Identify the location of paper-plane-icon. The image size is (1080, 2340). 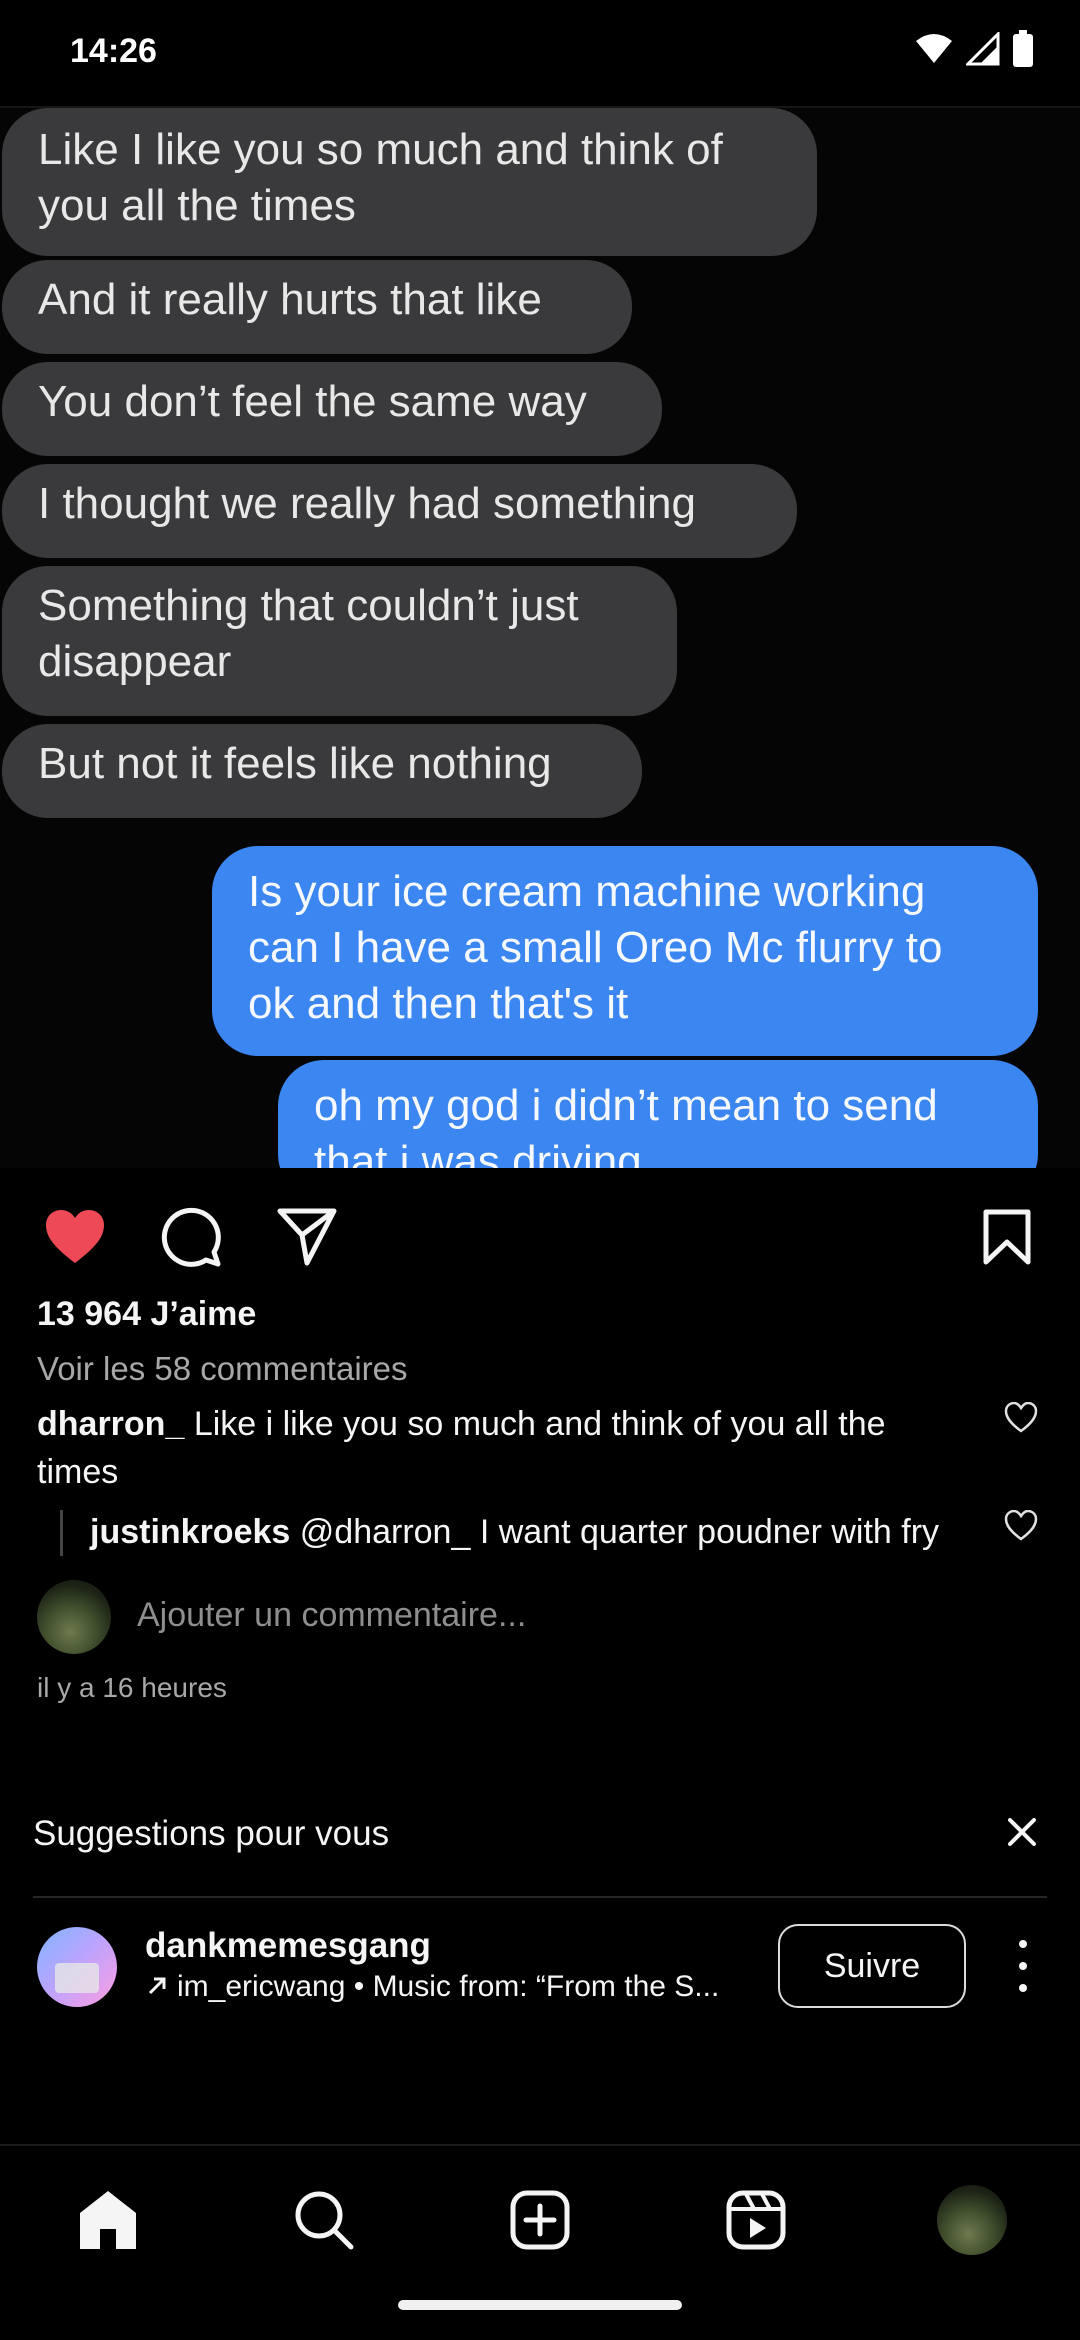
(307, 1237).